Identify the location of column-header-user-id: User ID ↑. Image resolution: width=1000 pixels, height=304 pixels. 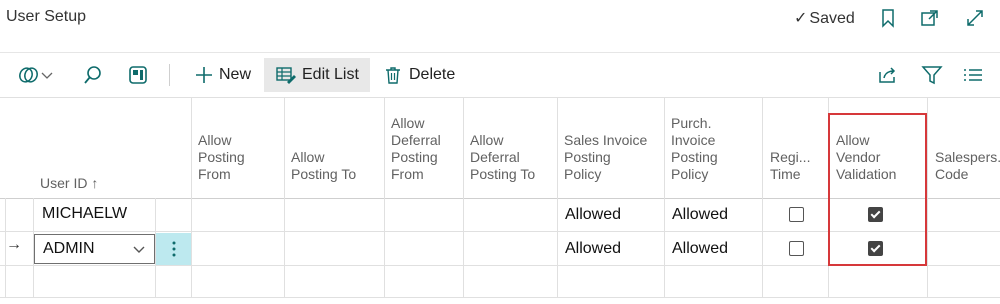
(95, 158).